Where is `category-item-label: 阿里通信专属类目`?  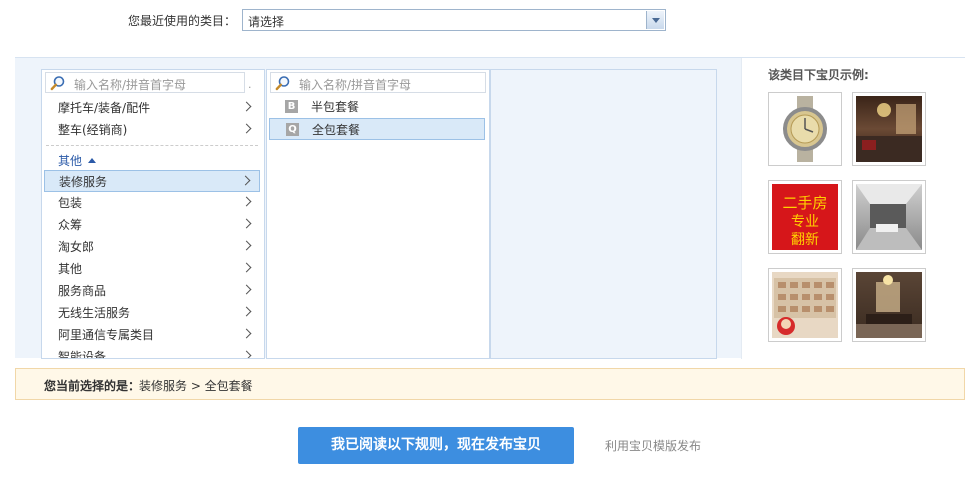
category-item-label: 阿里通信专属类目 is located at coordinates (106, 335).